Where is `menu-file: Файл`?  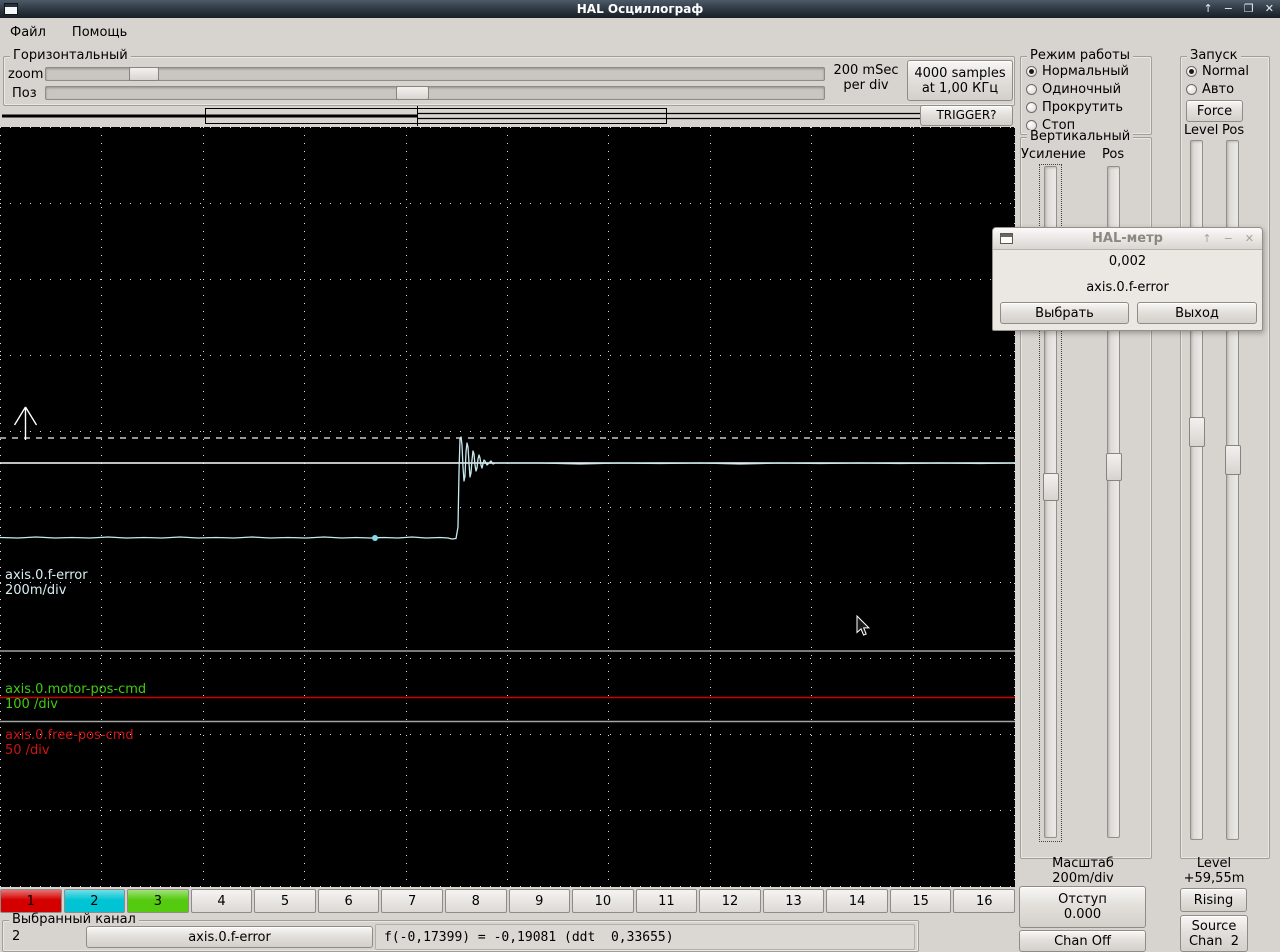
menu-file: Файл is located at coordinates (28, 32).